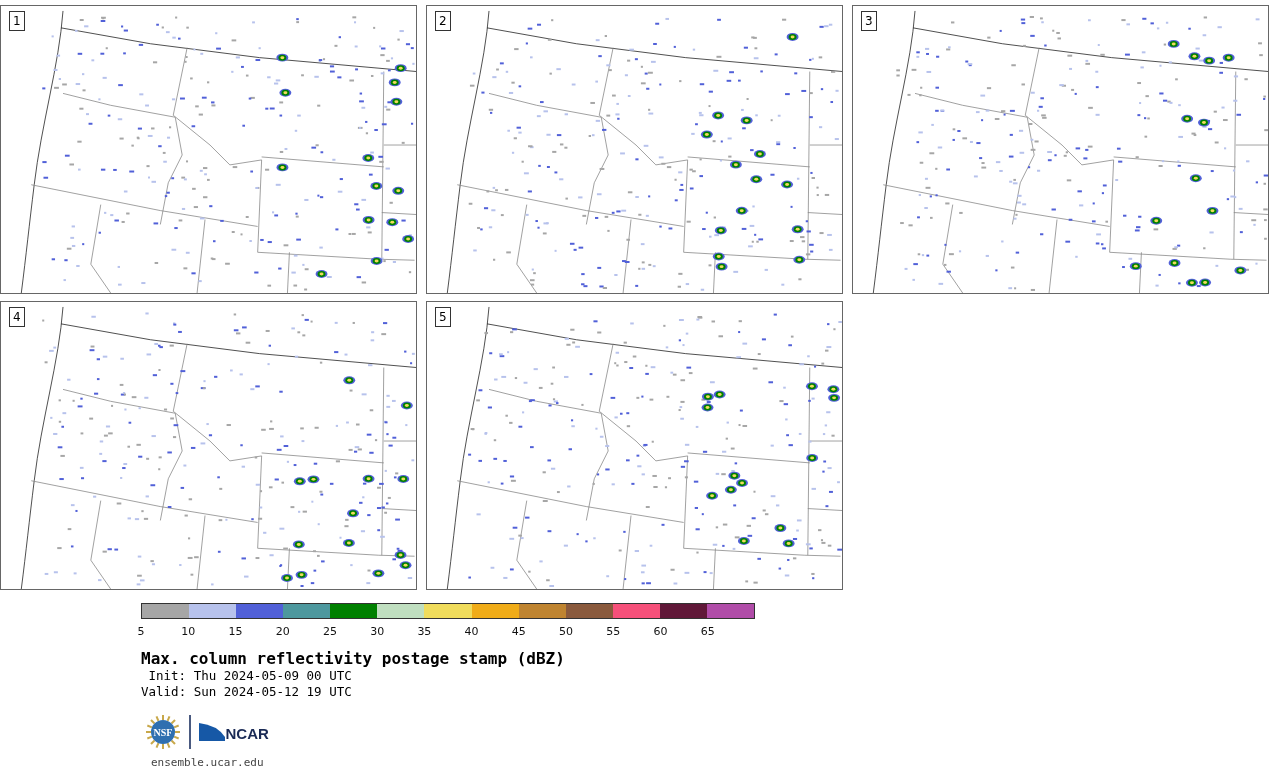 Image resolution: width=1280 pixels, height=773 pixels. I want to click on init-time: Init: Thu 2024-05-09 00 UTC, so click(250, 676).